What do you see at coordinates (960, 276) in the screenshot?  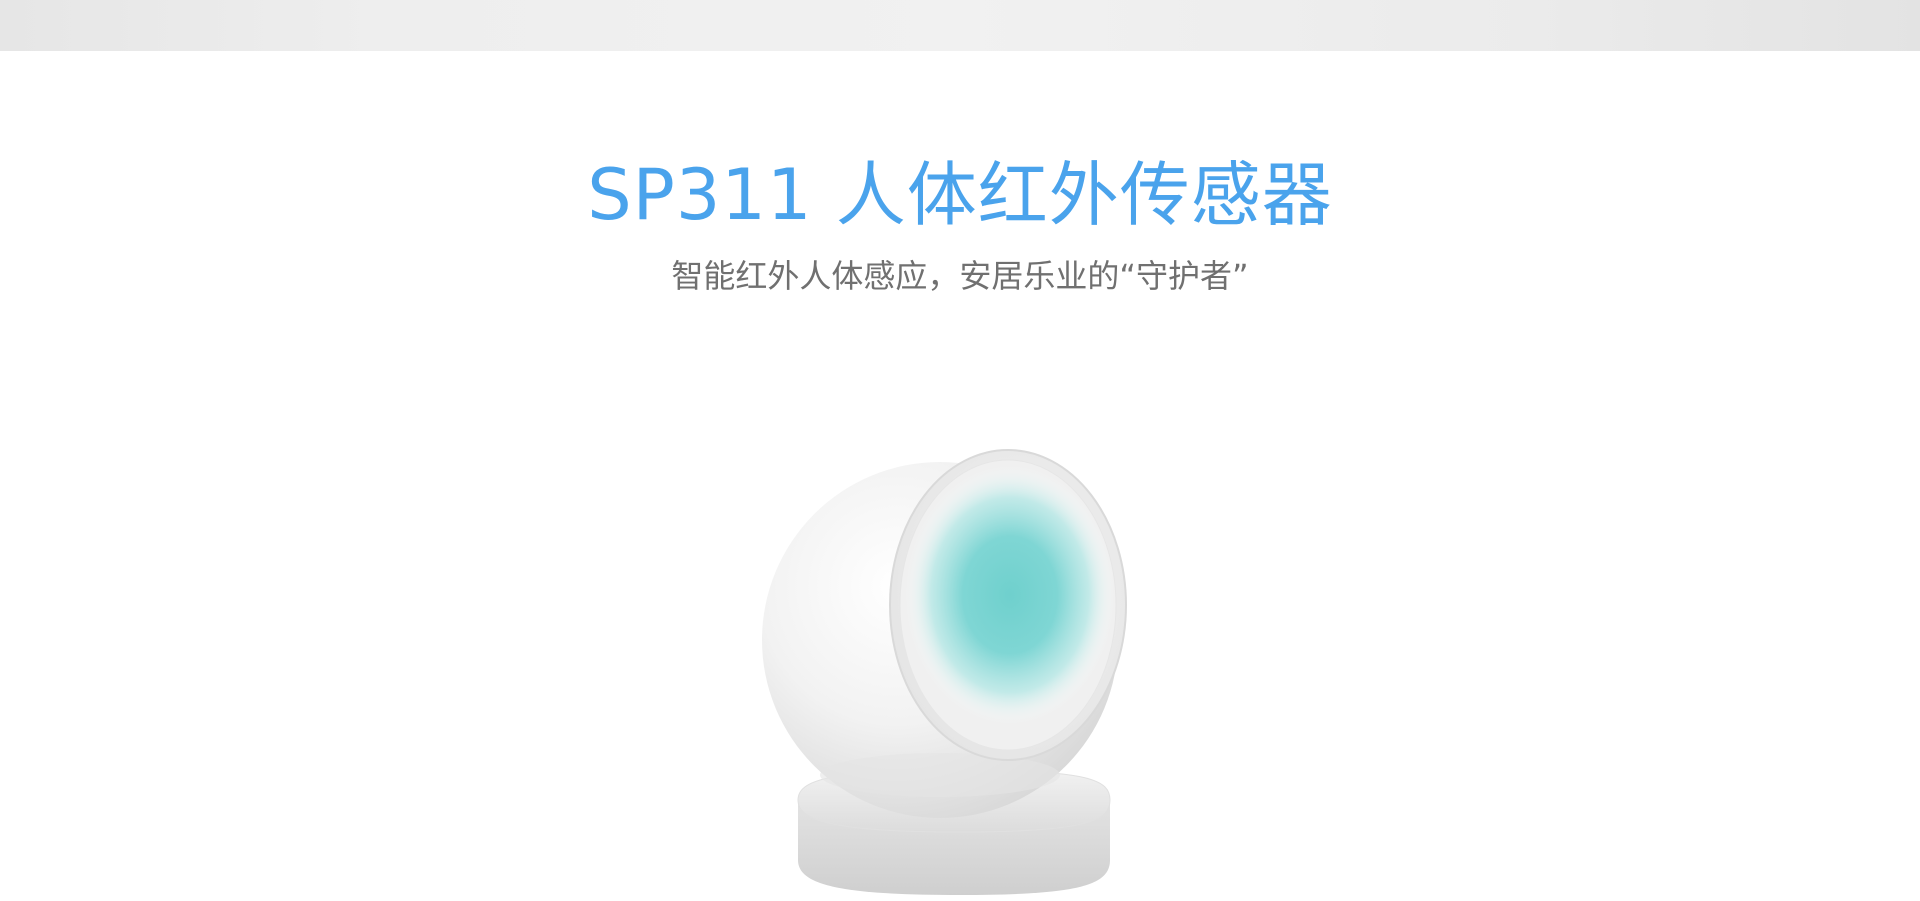 I see `page-subtitle: 智能红外人体感应，安居乐业的“守护者”` at bounding box center [960, 276].